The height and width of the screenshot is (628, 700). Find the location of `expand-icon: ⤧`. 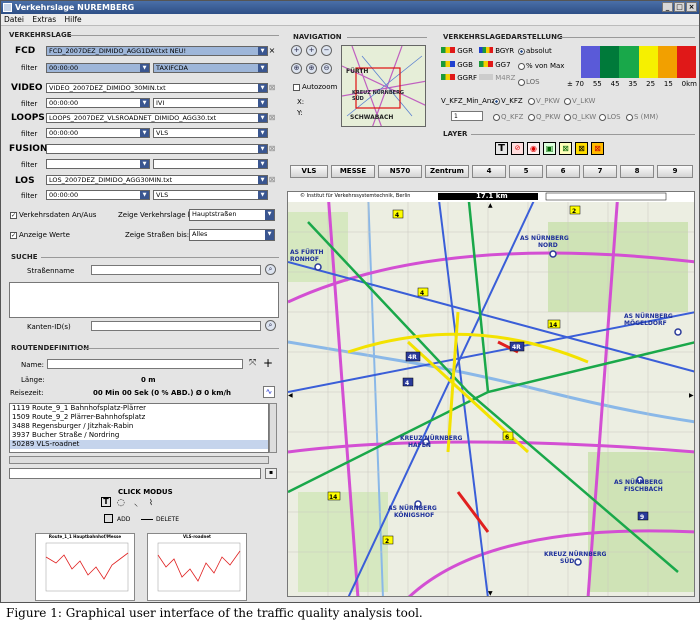

expand-icon: ⤧ is located at coordinates (252, 363).